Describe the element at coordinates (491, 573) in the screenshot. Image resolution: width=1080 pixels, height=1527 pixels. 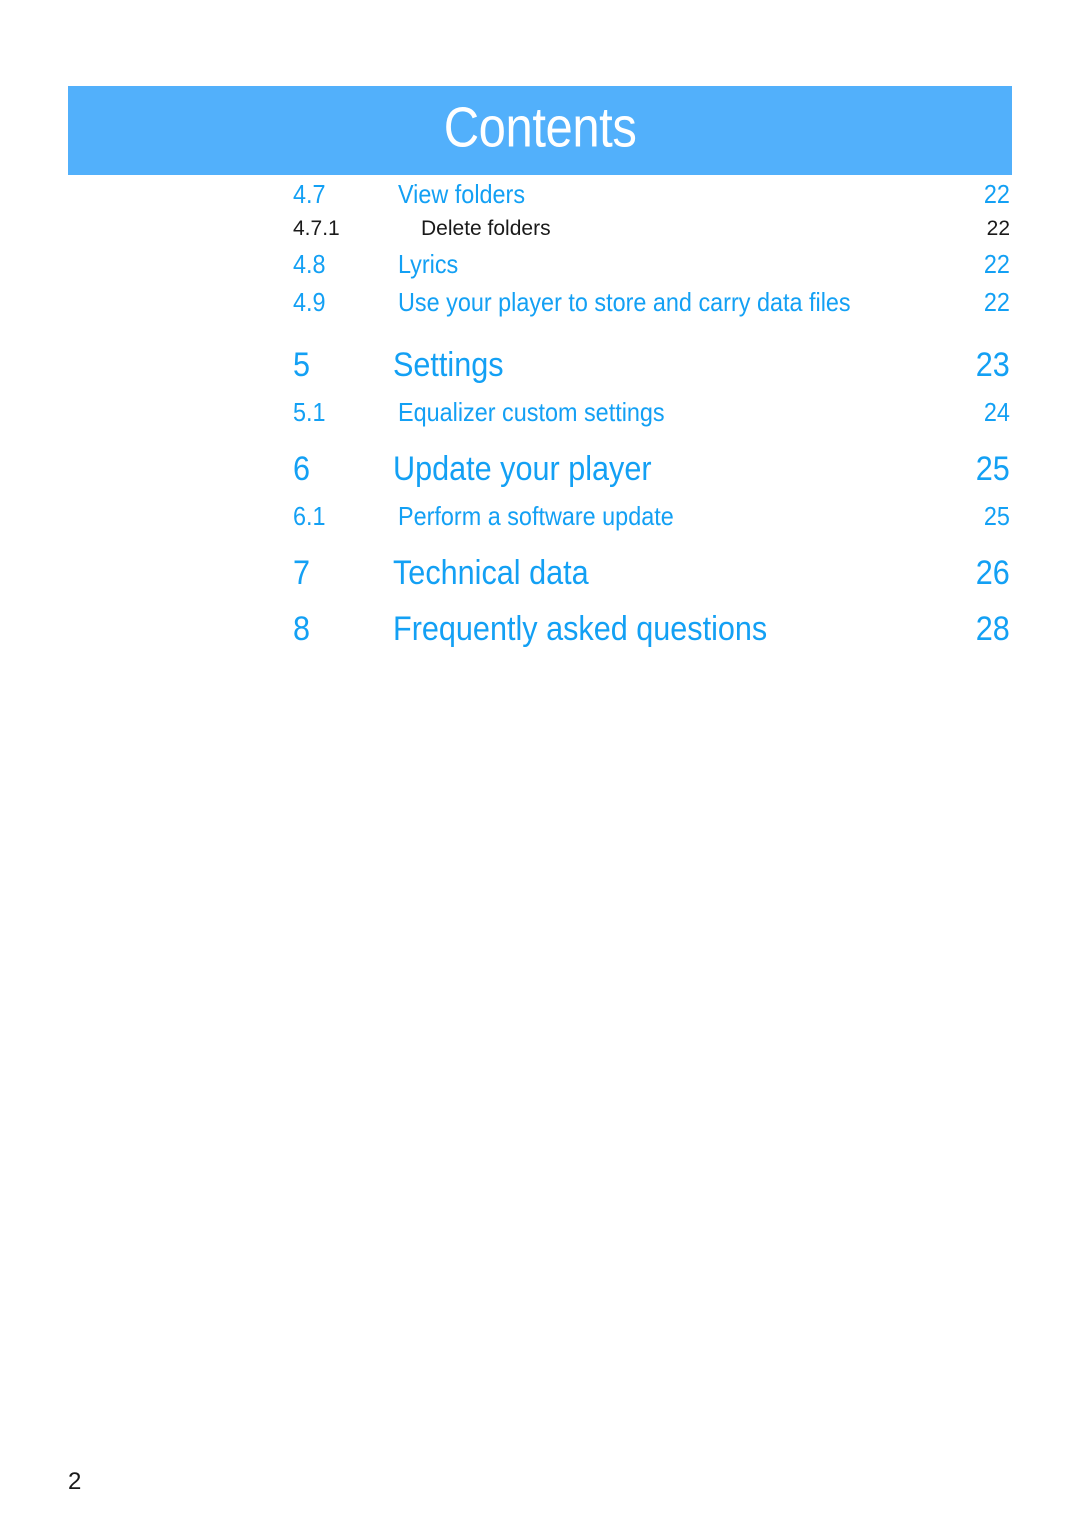
I see `toc-entry-title: Technical data` at that location.